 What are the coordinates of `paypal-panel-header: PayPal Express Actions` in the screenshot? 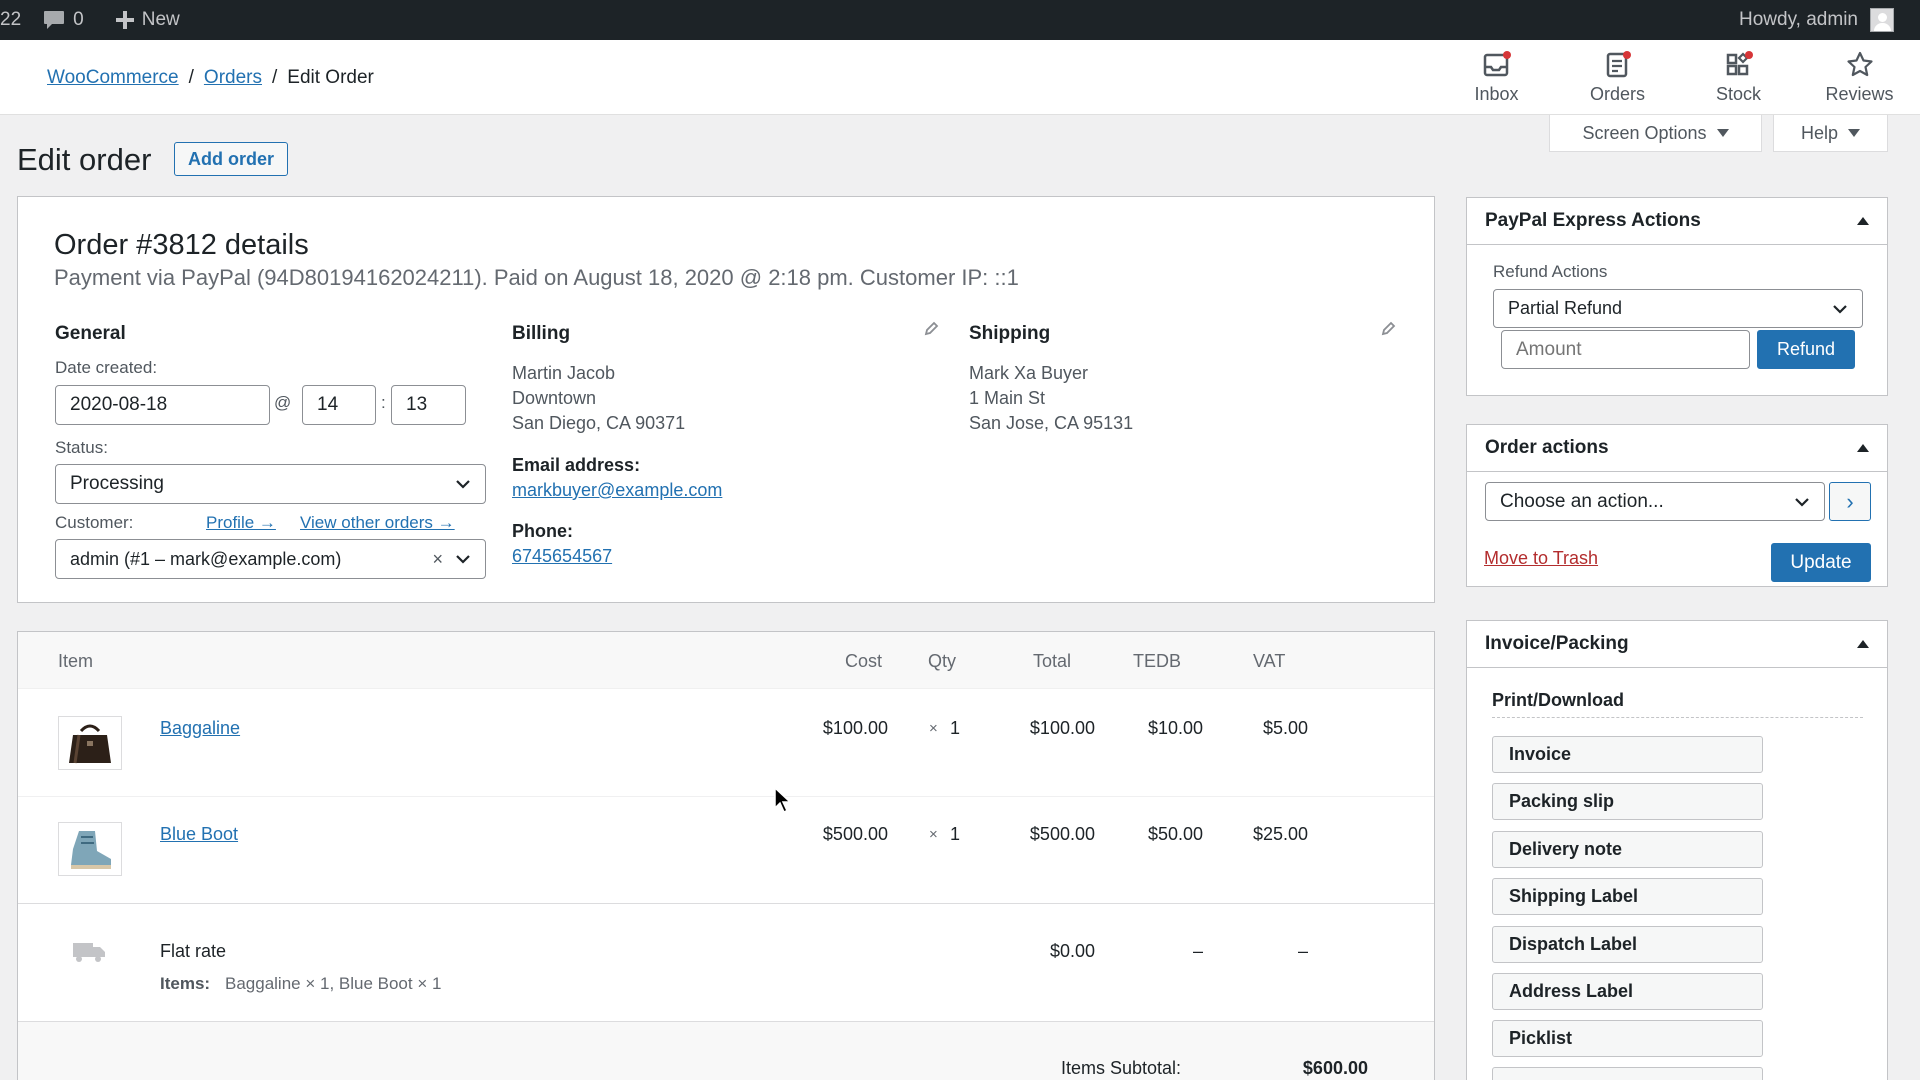 It's located at (1677, 221).